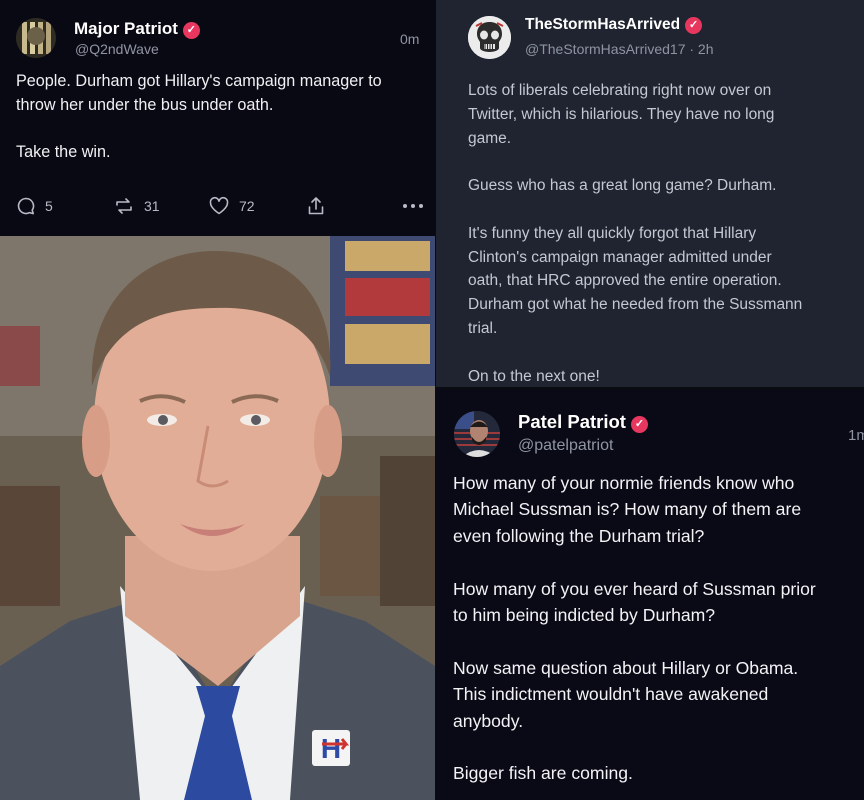 Image resolution: width=864 pixels, height=800 pixels. What do you see at coordinates (49, 206) in the screenshot?
I see `reply-count: 5` at bounding box center [49, 206].